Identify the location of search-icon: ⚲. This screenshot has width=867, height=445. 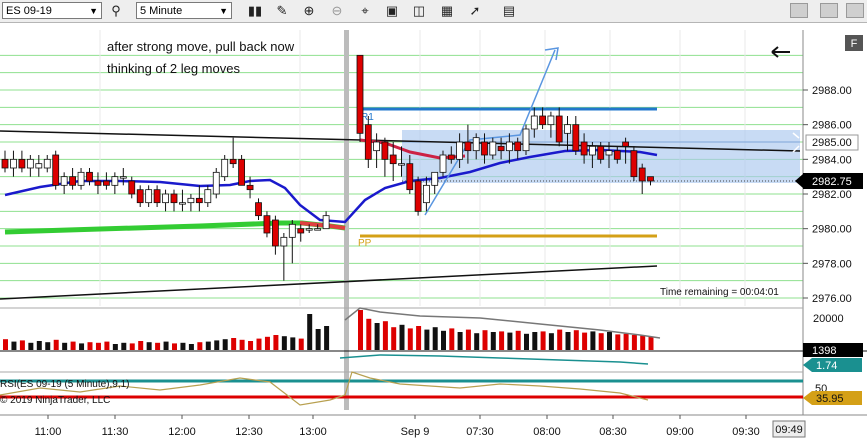
(116, 11).